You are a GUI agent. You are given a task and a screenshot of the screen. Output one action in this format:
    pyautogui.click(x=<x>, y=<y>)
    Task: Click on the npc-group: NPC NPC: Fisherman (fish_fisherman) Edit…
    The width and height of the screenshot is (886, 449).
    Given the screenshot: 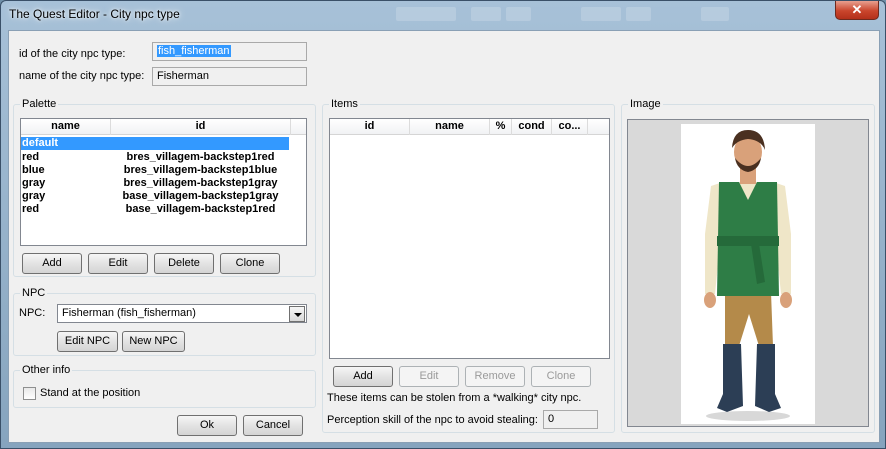 What is the action you would take?
    pyautogui.click(x=164, y=321)
    